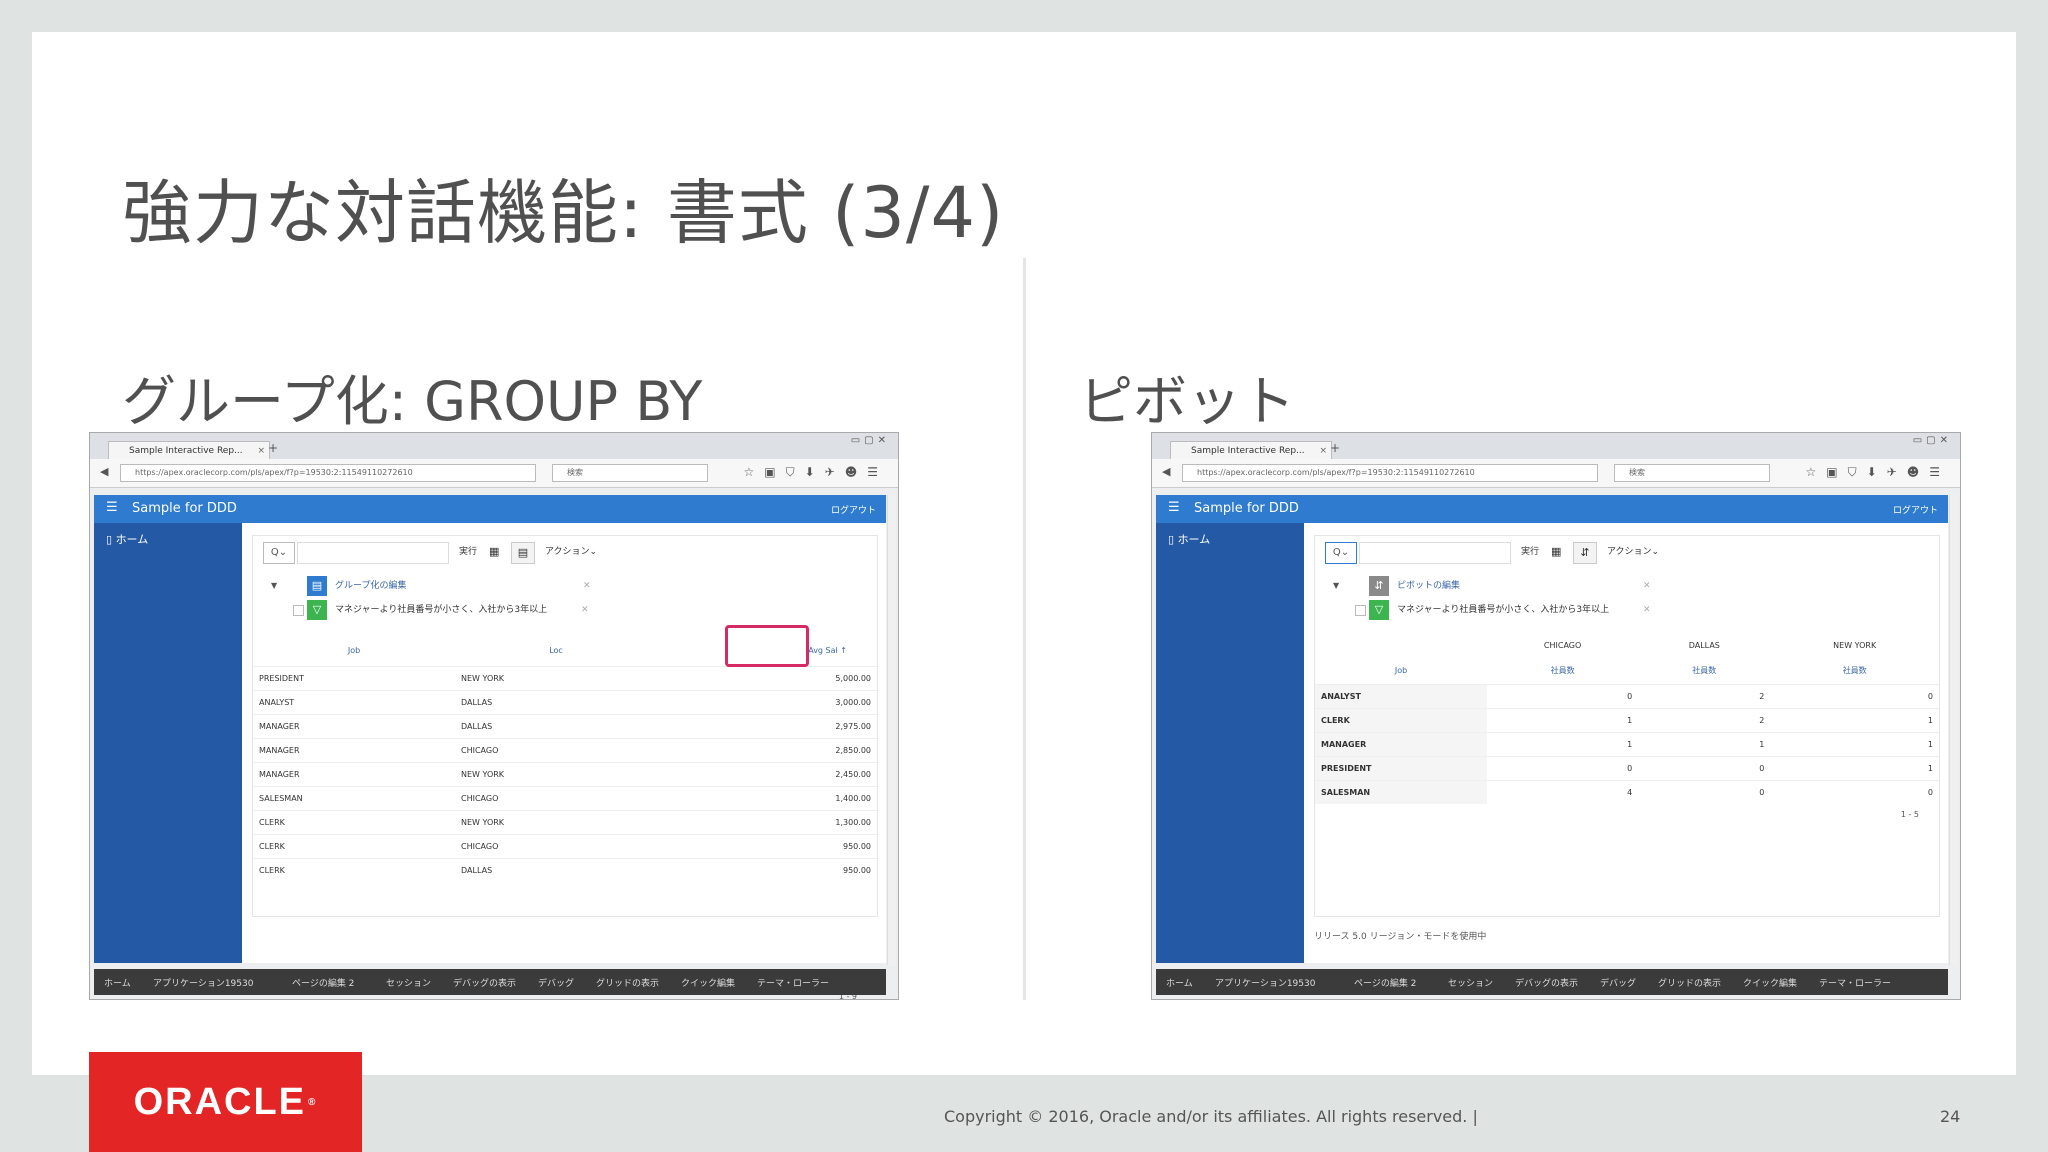 This screenshot has width=2048, height=1152. Describe the element at coordinates (565, 701) in the screenshot. I see `table-row: ANALYST DALLAS 3,000.00` at that location.